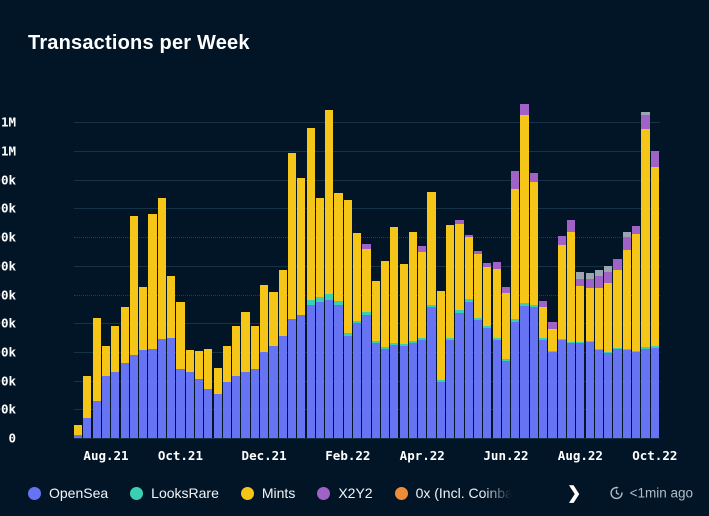 This screenshot has height=516, width=709. Describe the element at coordinates (651, 493) in the screenshot. I see `last-updated: <1min ago` at that location.